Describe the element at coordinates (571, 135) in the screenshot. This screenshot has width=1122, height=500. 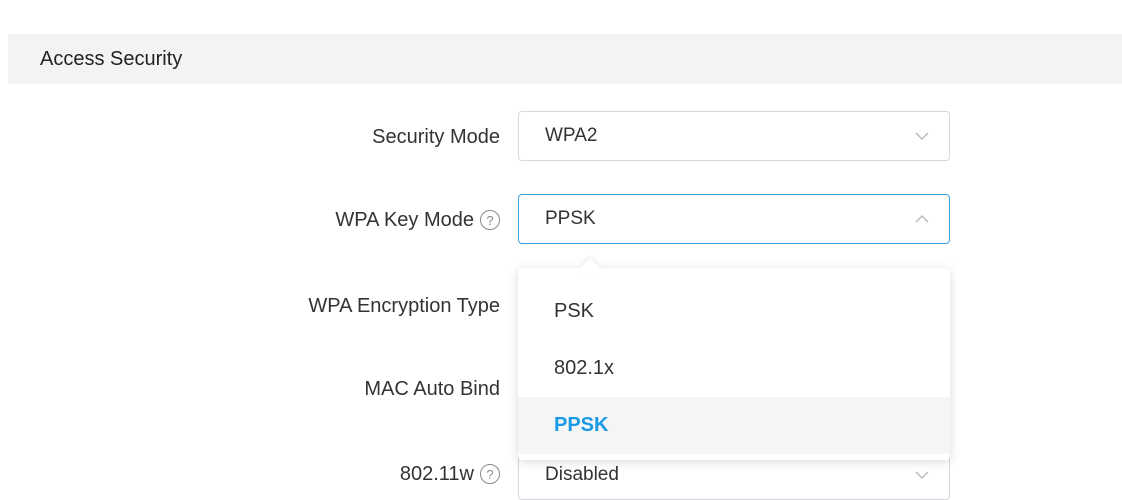
I see `security-mode-value: WPA2` at that location.